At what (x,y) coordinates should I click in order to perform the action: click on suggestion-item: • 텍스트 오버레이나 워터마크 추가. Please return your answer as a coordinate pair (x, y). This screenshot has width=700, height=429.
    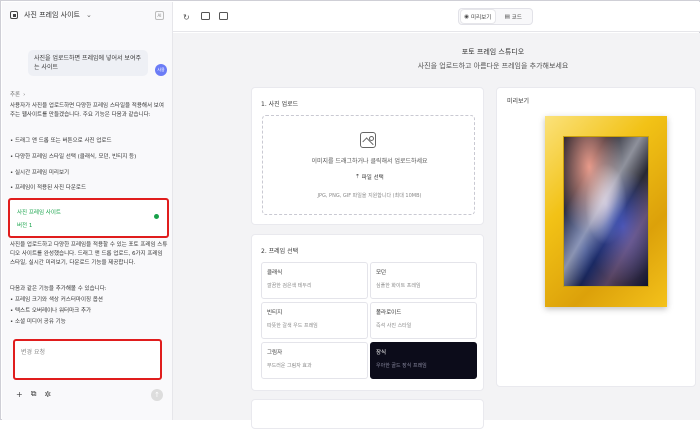
    Looking at the image, I should click on (51, 311).